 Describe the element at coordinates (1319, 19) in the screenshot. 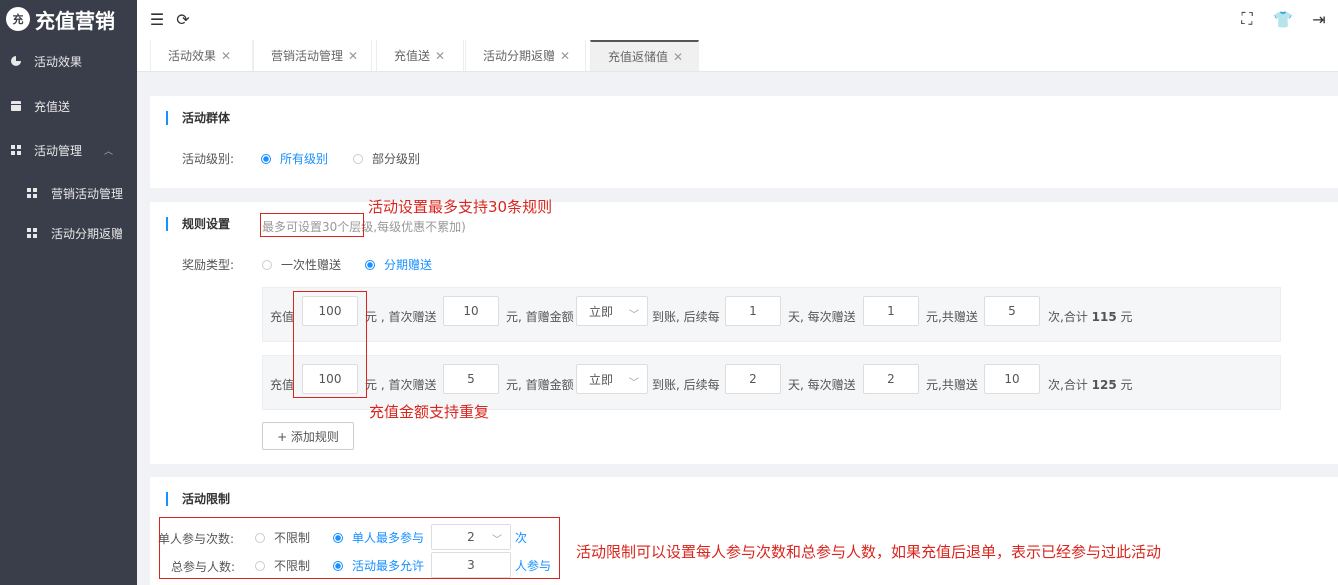

I see `logout-icon: ⇥` at that location.